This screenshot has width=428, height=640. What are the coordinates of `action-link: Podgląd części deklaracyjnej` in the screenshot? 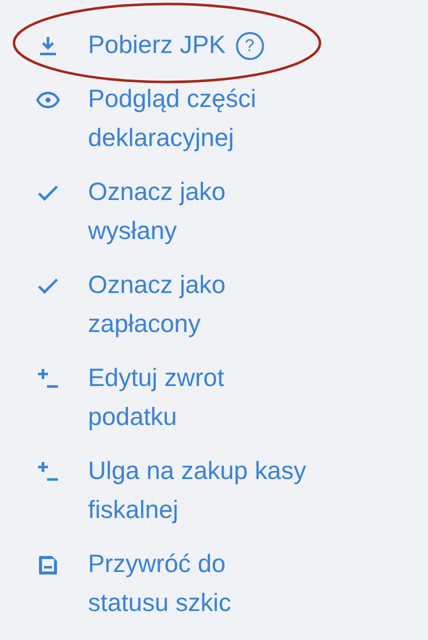 It's located at (172, 119).